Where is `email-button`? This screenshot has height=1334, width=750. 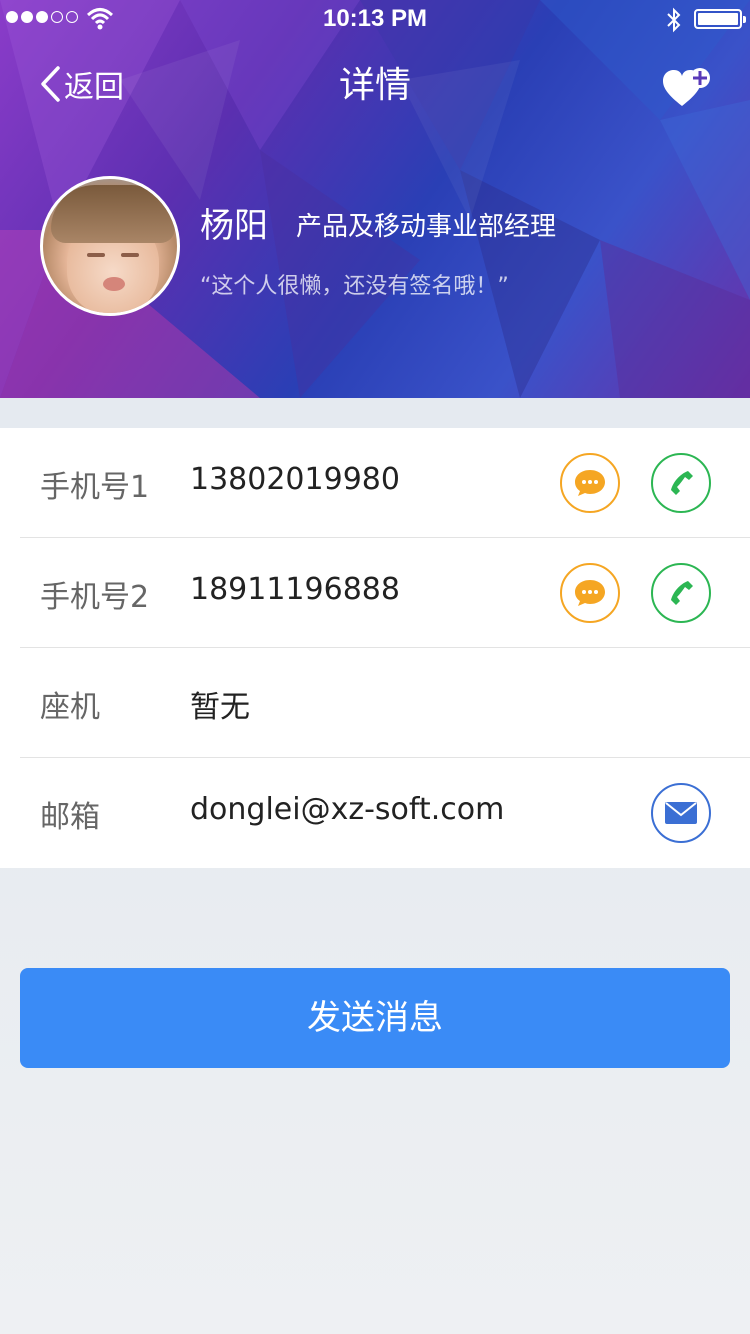
email-button is located at coordinates (681, 813).